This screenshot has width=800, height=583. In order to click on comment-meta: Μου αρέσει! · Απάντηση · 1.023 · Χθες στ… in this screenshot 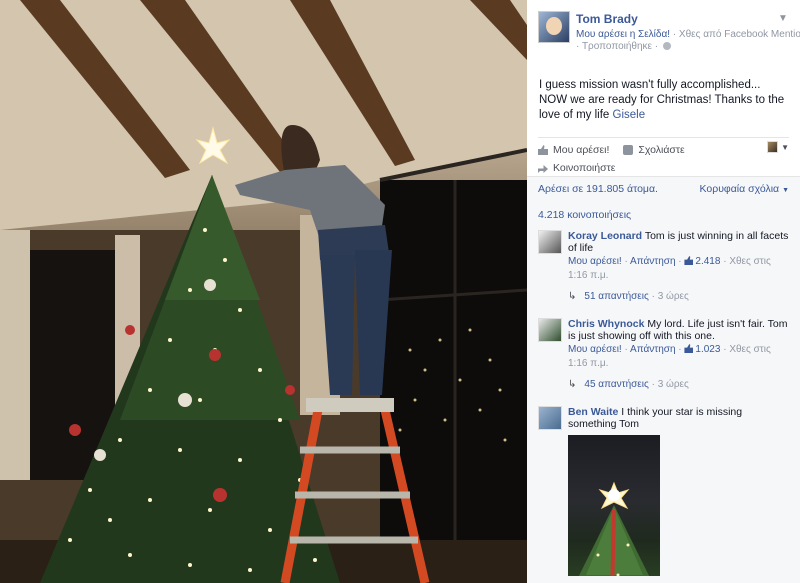, I will do `click(669, 356)`.